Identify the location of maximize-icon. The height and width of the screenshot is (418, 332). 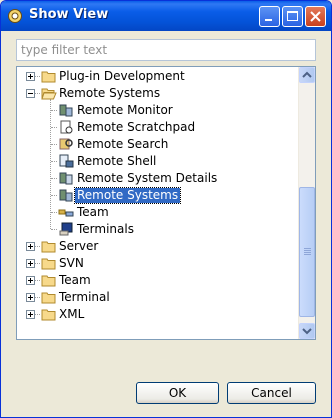
(292, 16).